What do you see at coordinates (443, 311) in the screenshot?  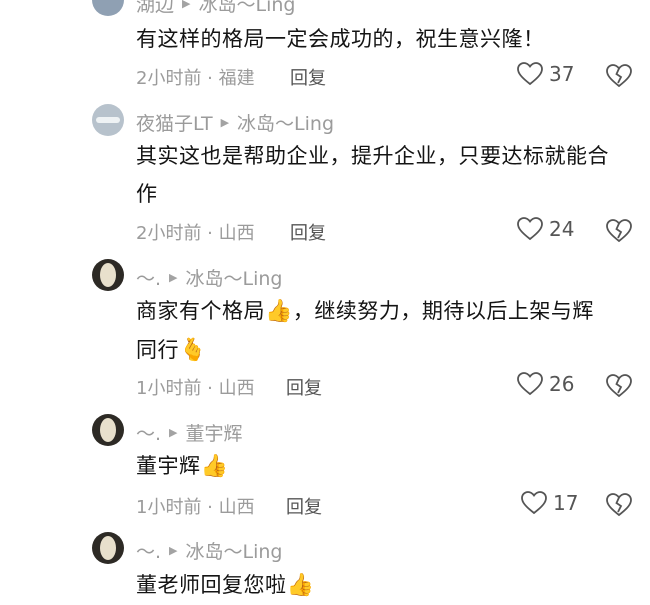 I see `comment-text-segment: ，继续努力，期待以后上架与辉` at bounding box center [443, 311].